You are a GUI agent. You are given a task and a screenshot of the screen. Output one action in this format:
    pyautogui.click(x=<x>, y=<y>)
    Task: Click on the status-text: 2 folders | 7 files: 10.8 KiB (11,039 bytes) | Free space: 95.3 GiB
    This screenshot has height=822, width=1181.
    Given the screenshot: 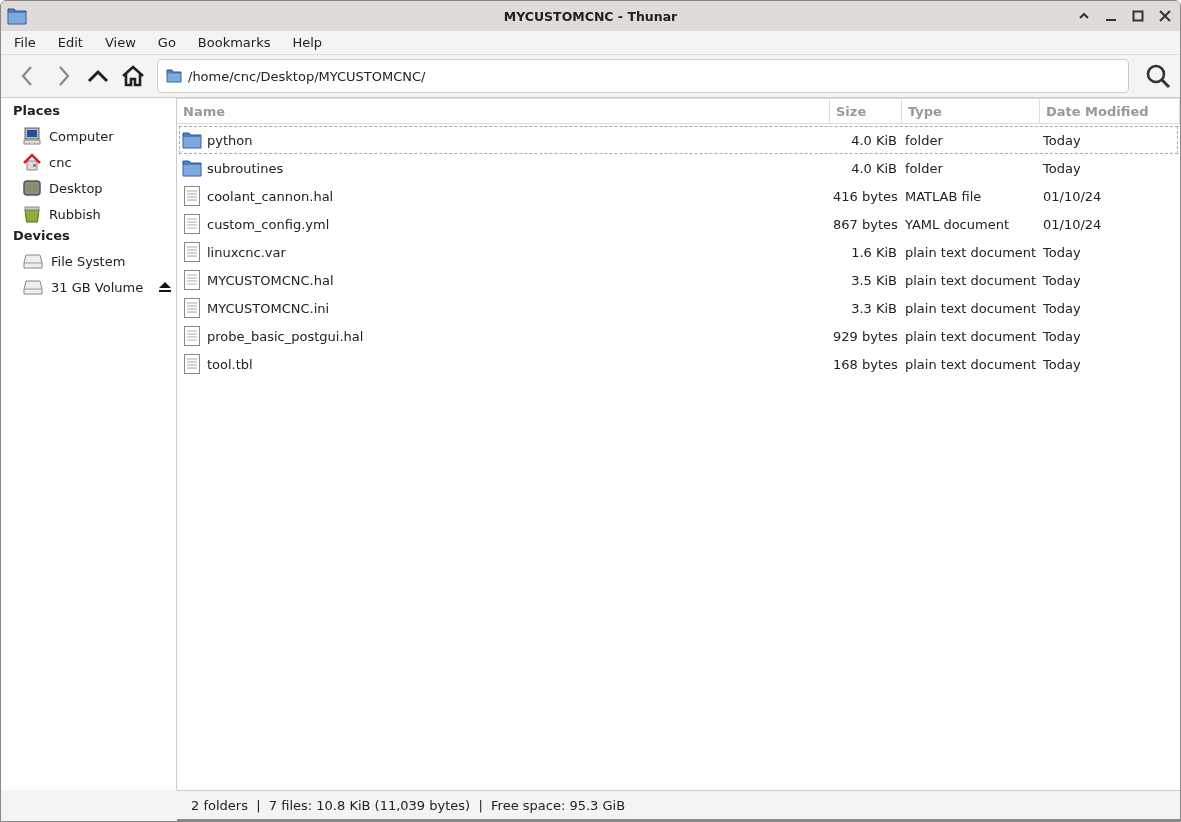 What is the action you would take?
    pyautogui.click(x=408, y=805)
    